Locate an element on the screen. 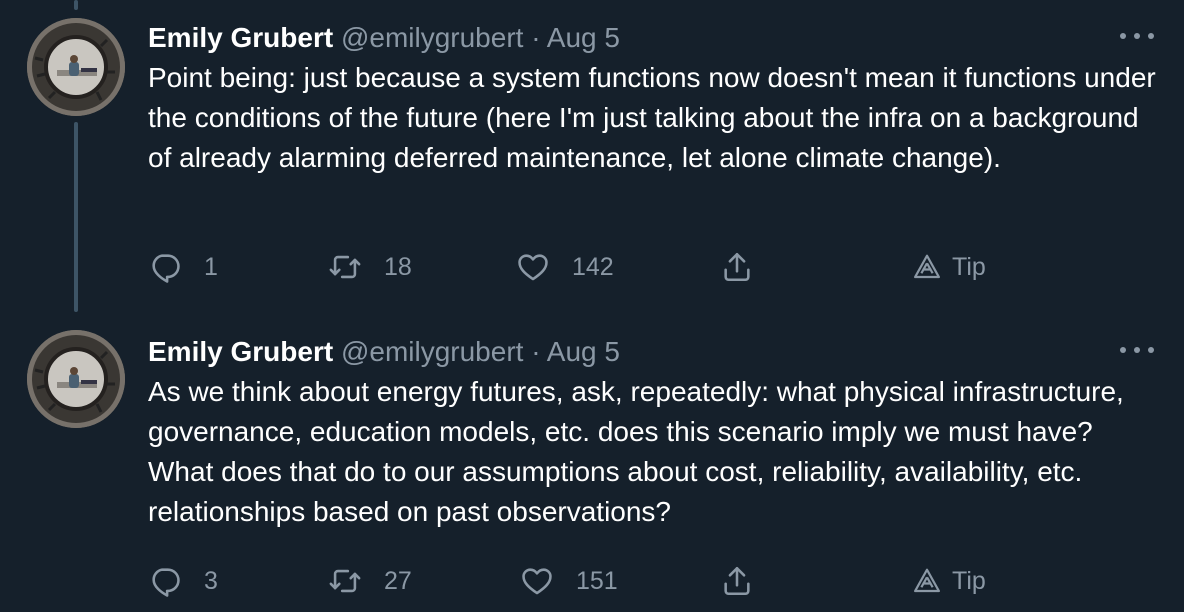 Image resolution: width=1184 pixels, height=612 pixels. retweet-button: 27 is located at coordinates (370, 581).